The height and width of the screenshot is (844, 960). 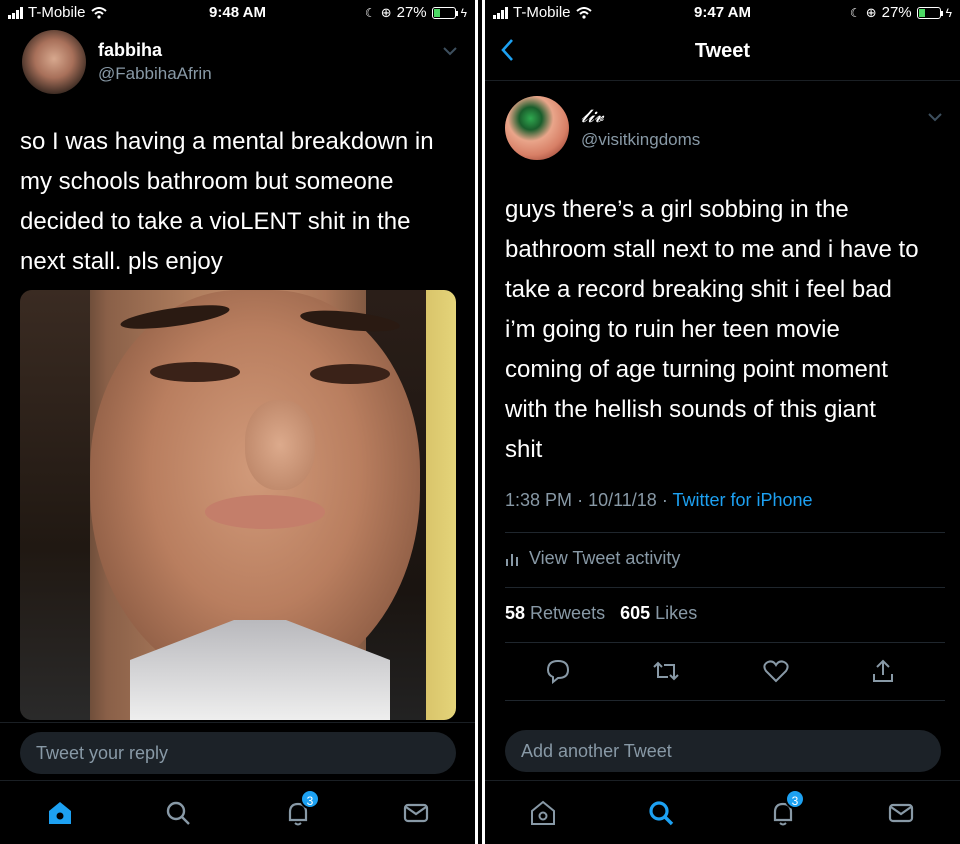 I want to click on share-icon, so click(x=883, y=670).